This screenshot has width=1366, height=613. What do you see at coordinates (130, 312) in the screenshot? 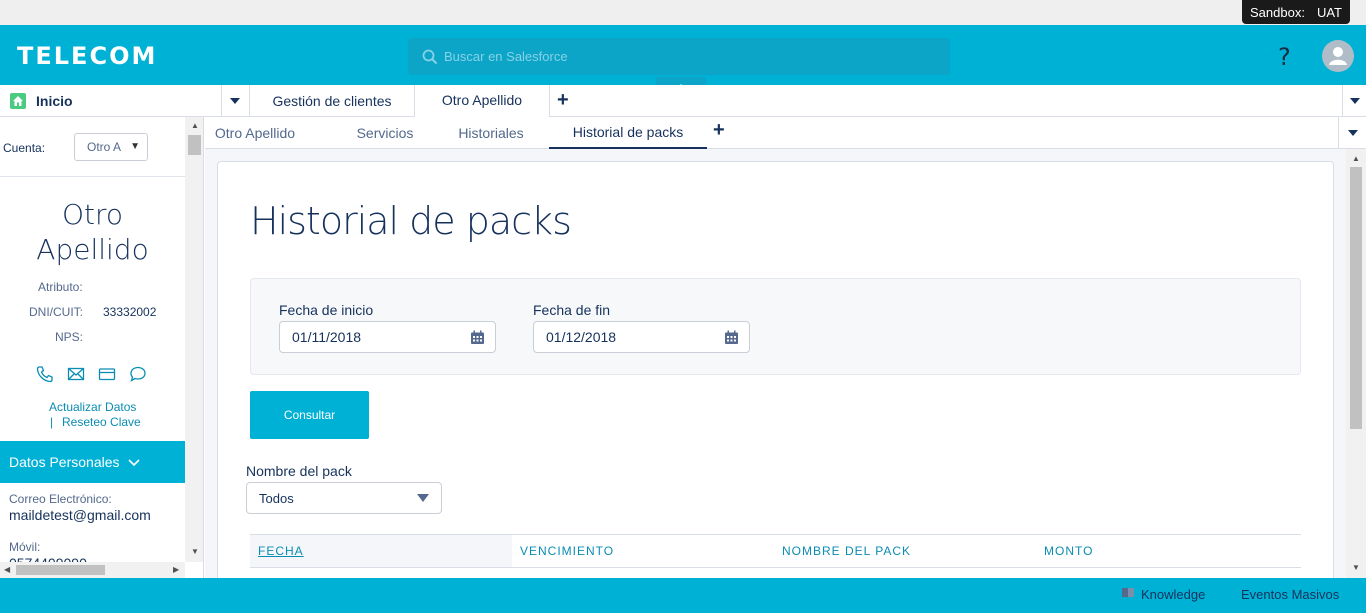
I see `dni-value: 33332002` at bounding box center [130, 312].